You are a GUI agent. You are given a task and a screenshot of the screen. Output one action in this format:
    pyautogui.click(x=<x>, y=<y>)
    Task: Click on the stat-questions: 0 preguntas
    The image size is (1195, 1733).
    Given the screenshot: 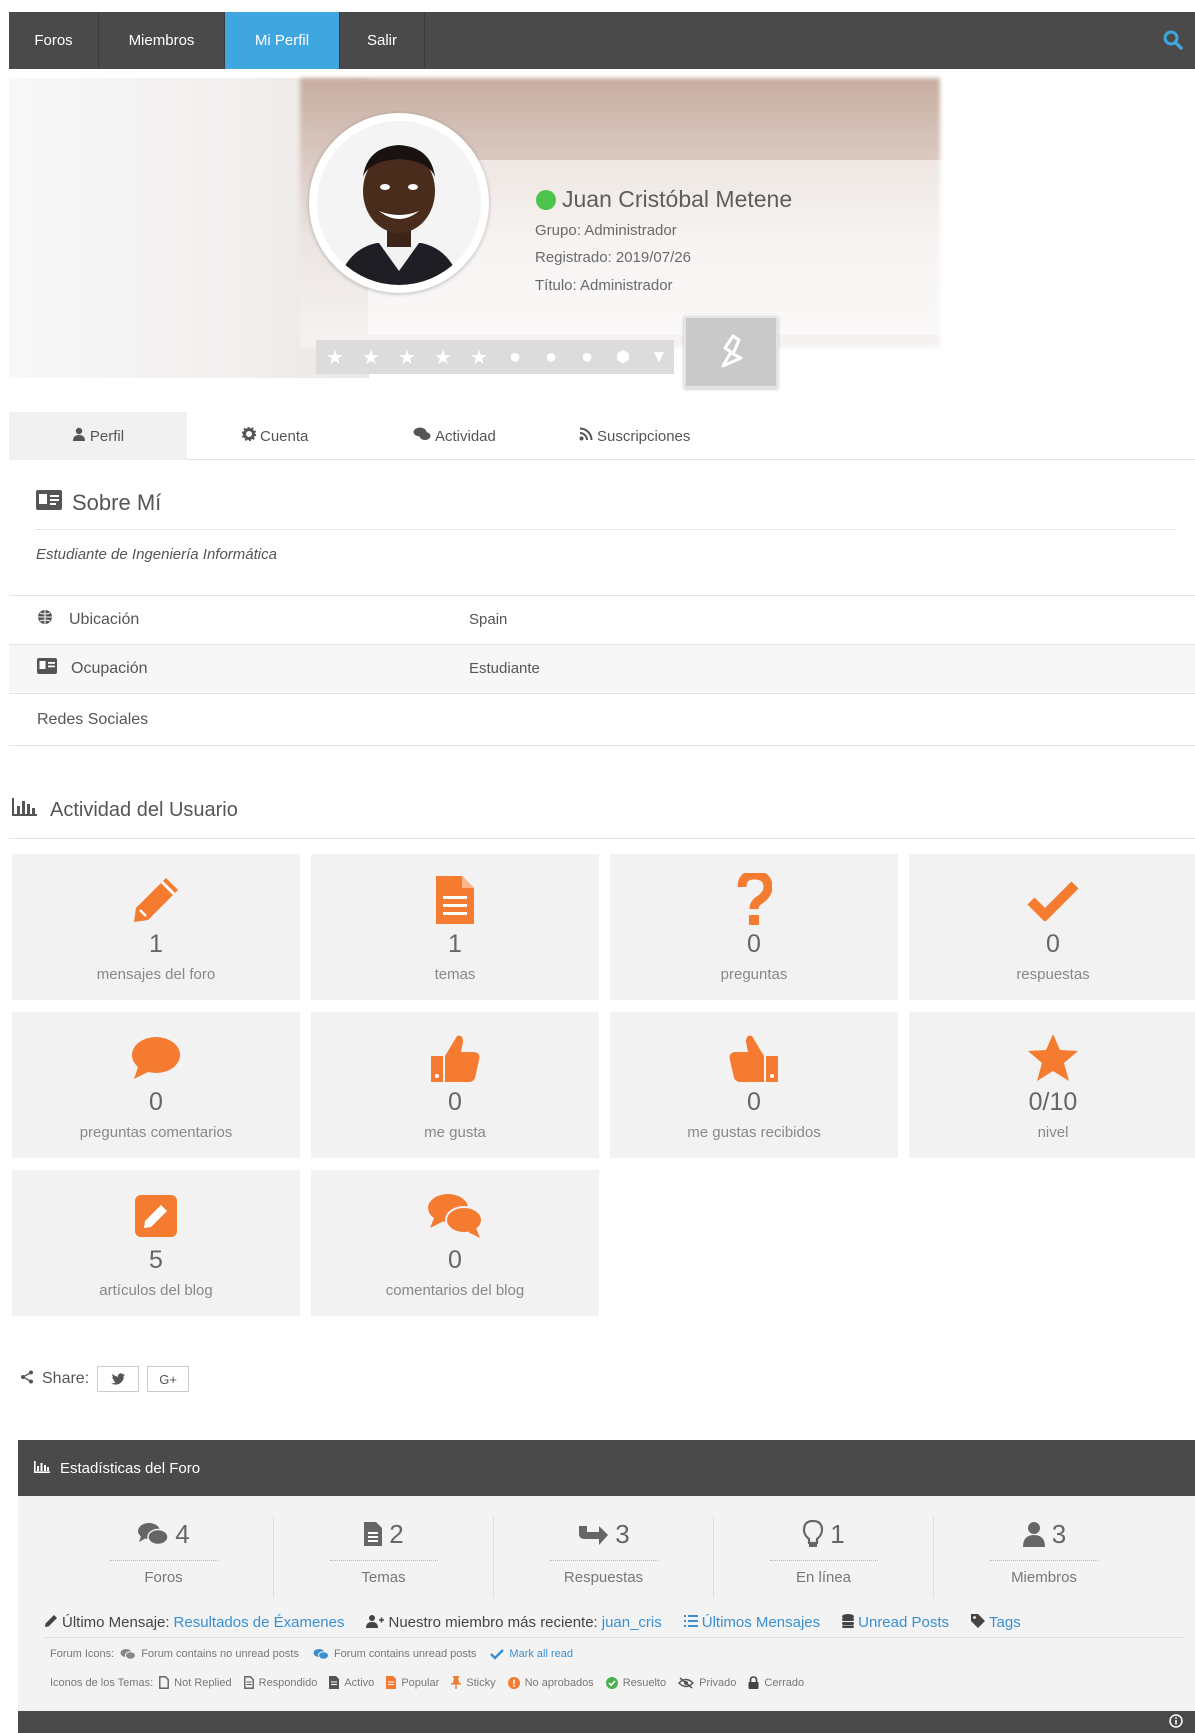 What is the action you would take?
    pyautogui.click(x=754, y=927)
    